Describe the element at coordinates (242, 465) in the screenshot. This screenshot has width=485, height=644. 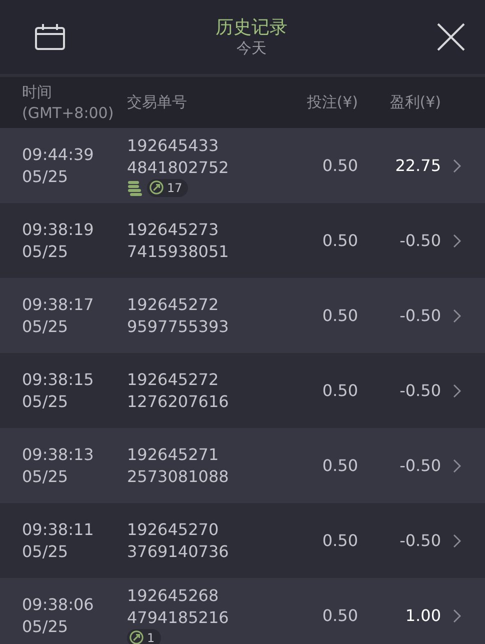
I see `history-row: 09:38:13 05/25 192645271 2573081088 0.50 -0.50` at that location.